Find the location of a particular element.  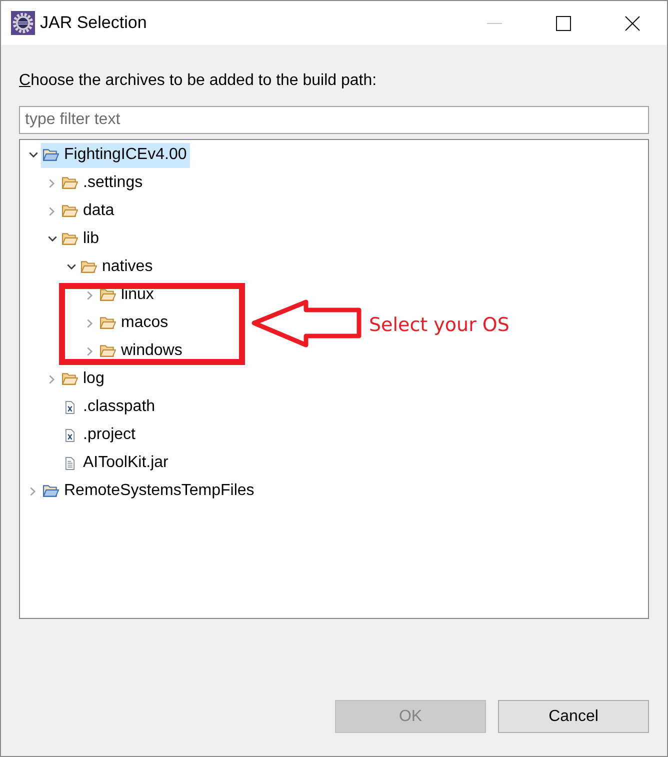

annotation-text: Select your OS is located at coordinates (439, 325).